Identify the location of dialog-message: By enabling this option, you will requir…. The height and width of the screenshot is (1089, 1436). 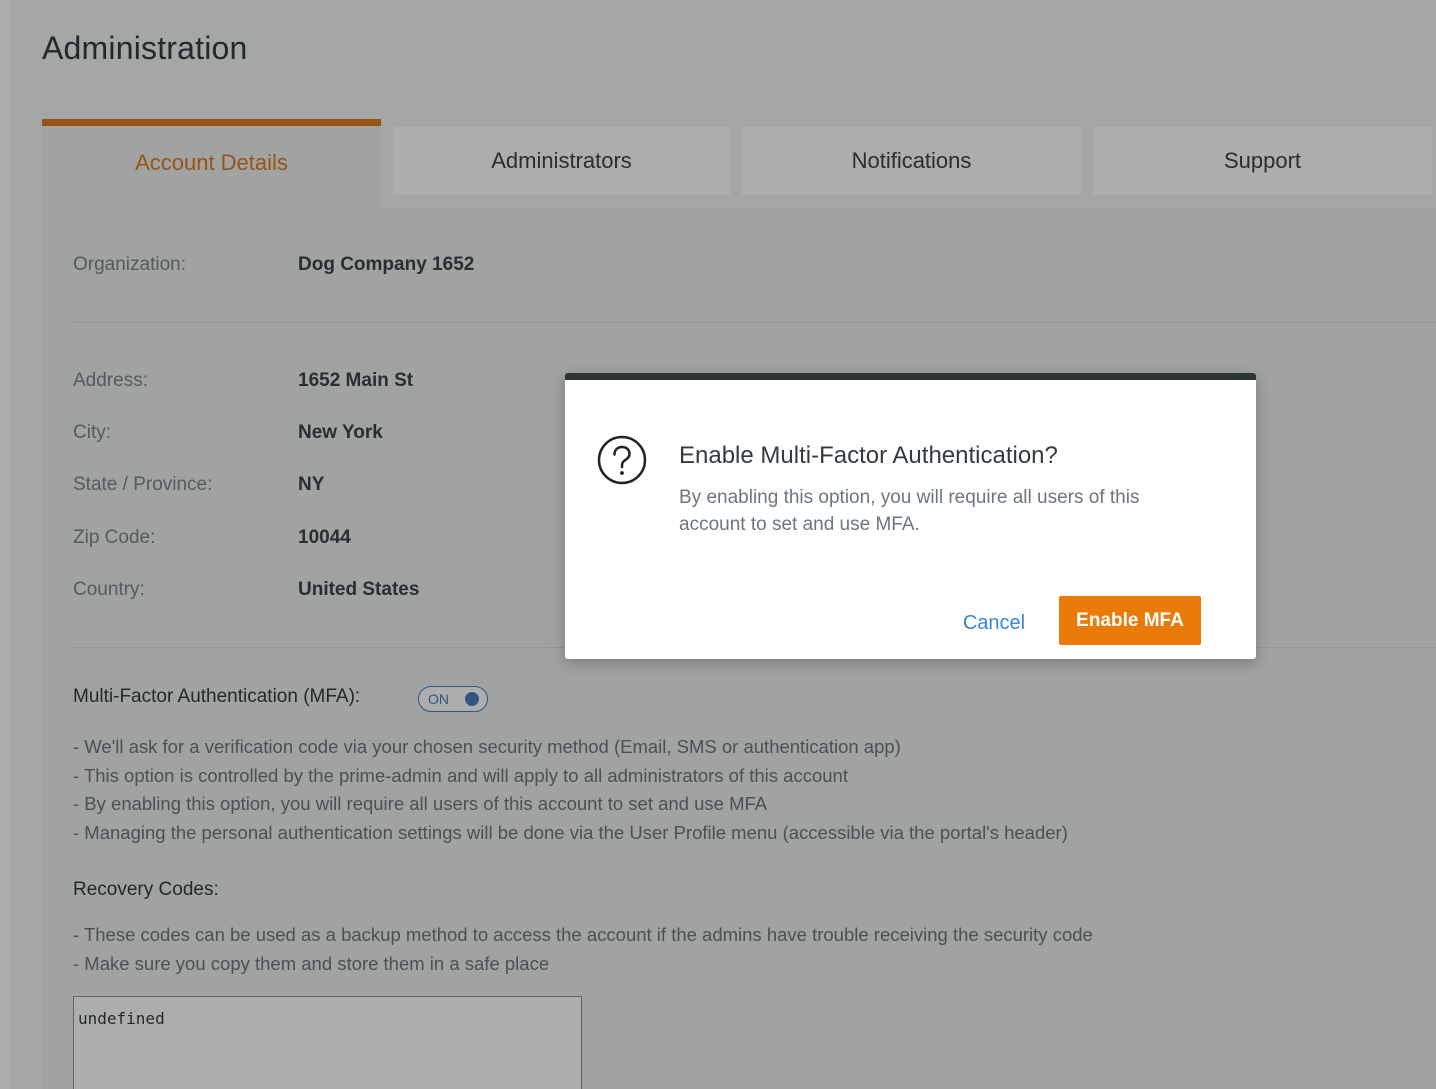
(909, 511).